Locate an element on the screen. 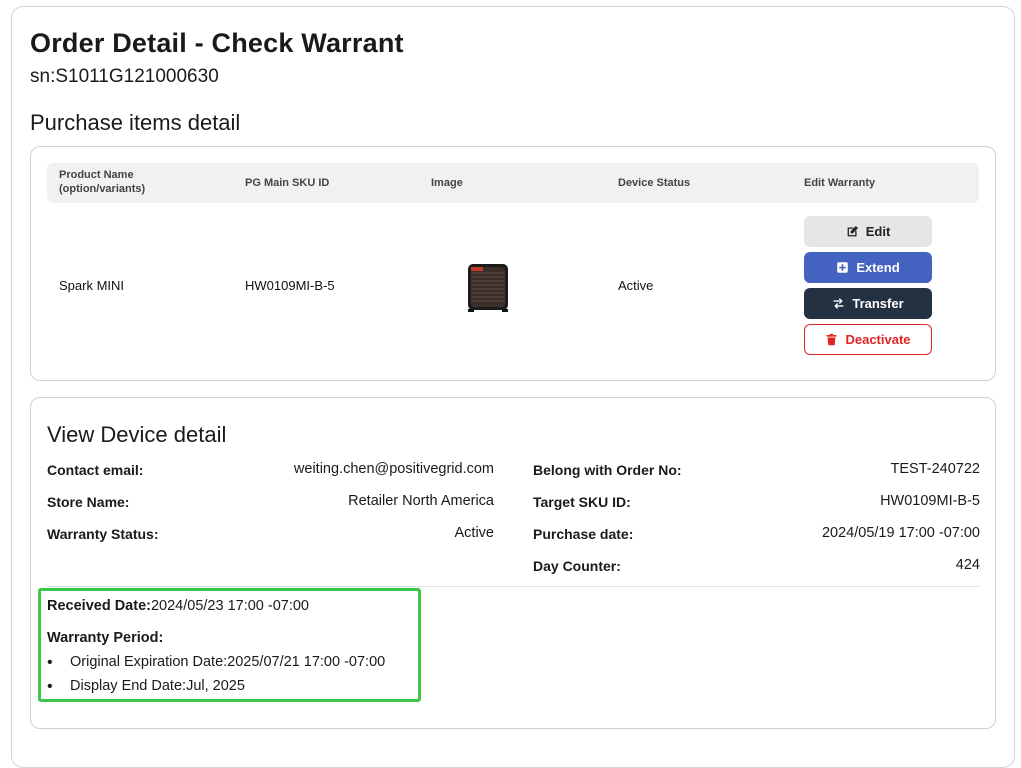  received-date-label: Received Date: is located at coordinates (99, 606).